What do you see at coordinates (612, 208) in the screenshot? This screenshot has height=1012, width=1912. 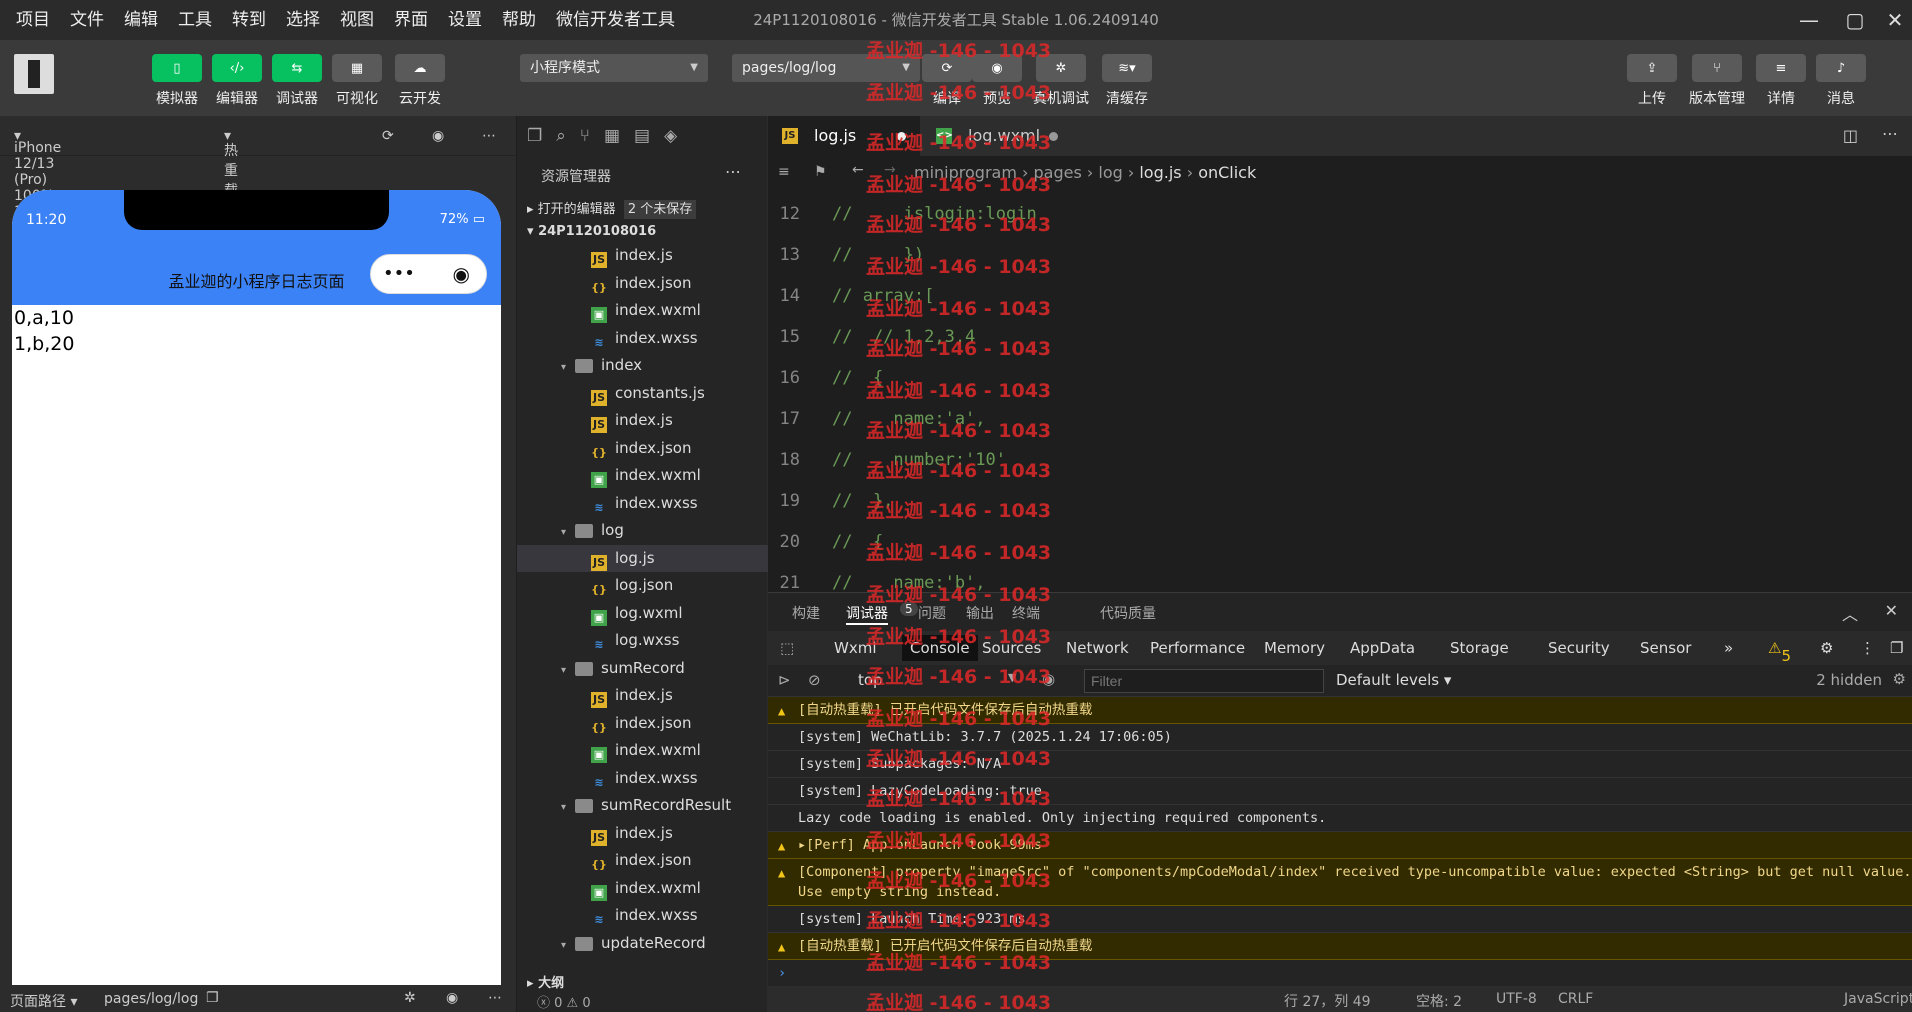 I see `open-editors-section: ▸ 打开的编辑器 2 个未保存` at bounding box center [612, 208].